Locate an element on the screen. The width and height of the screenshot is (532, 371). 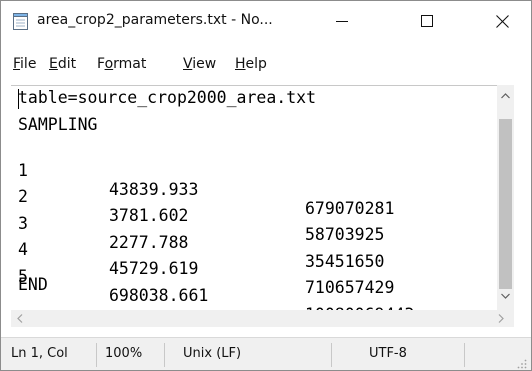
row-value-a: 3781.602 is located at coordinates (149, 215).